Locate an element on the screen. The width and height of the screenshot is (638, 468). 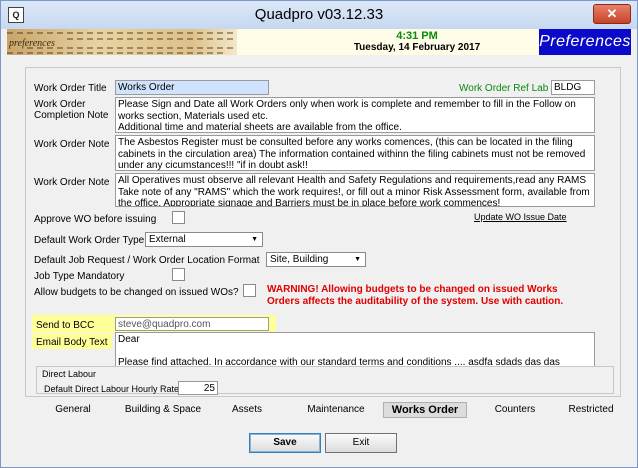
title-bar: Q Quadpro v03.12.33 ✕ is located at coordinates (319, 15).